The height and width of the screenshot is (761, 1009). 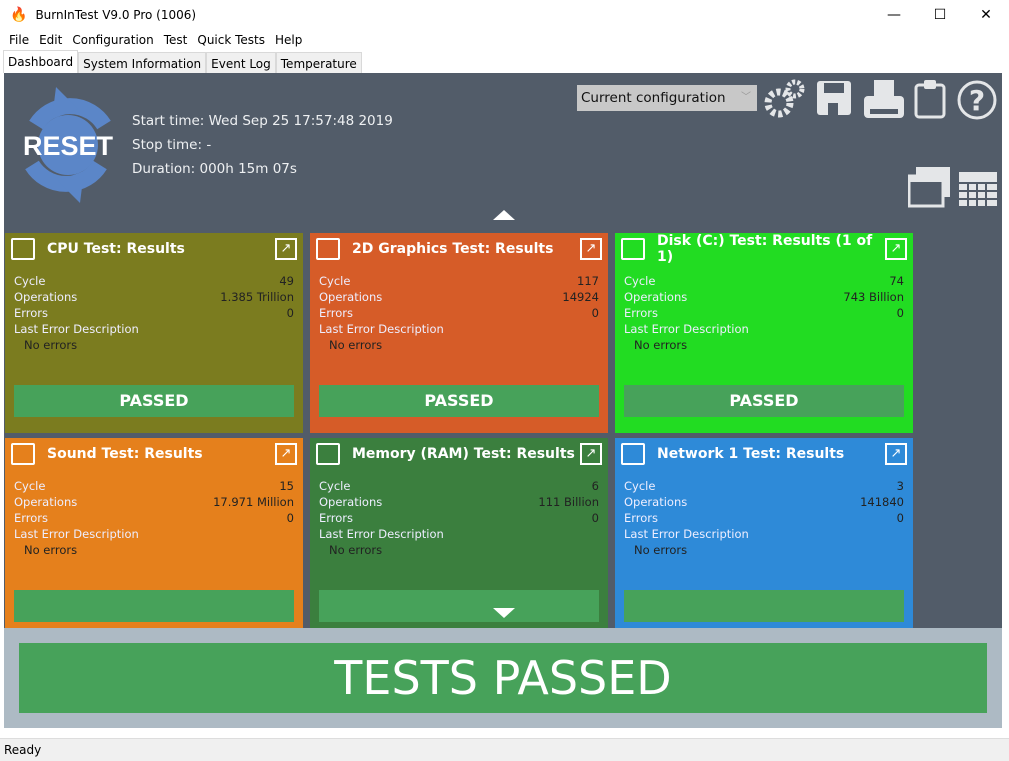 What do you see at coordinates (595, 486) in the screenshot?
I see `cycle-value: 6` at bounding box center [595, 486].